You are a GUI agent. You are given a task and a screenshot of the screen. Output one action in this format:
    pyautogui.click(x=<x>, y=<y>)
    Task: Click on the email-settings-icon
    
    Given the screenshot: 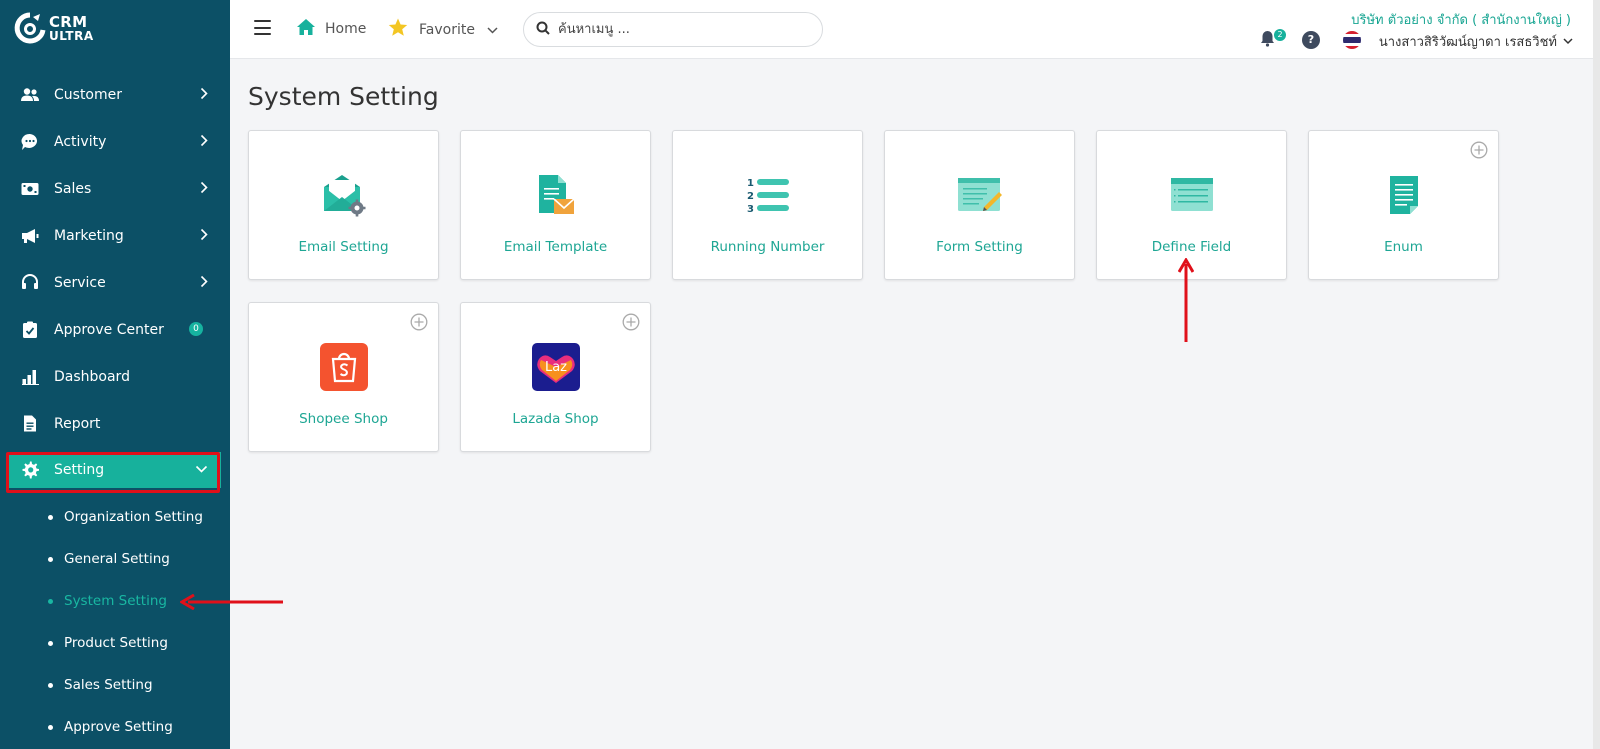 What is the action you would take?
    pyautogui.click(x=343, y=195)
    